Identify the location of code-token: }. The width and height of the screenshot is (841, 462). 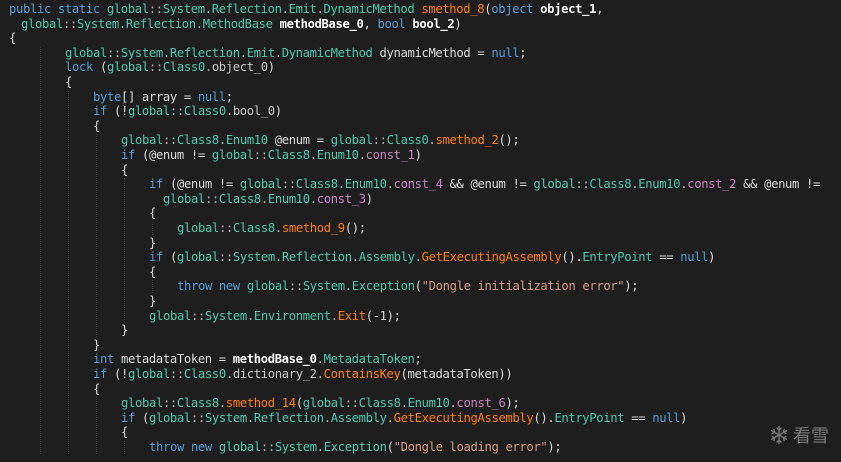
(152, 242).